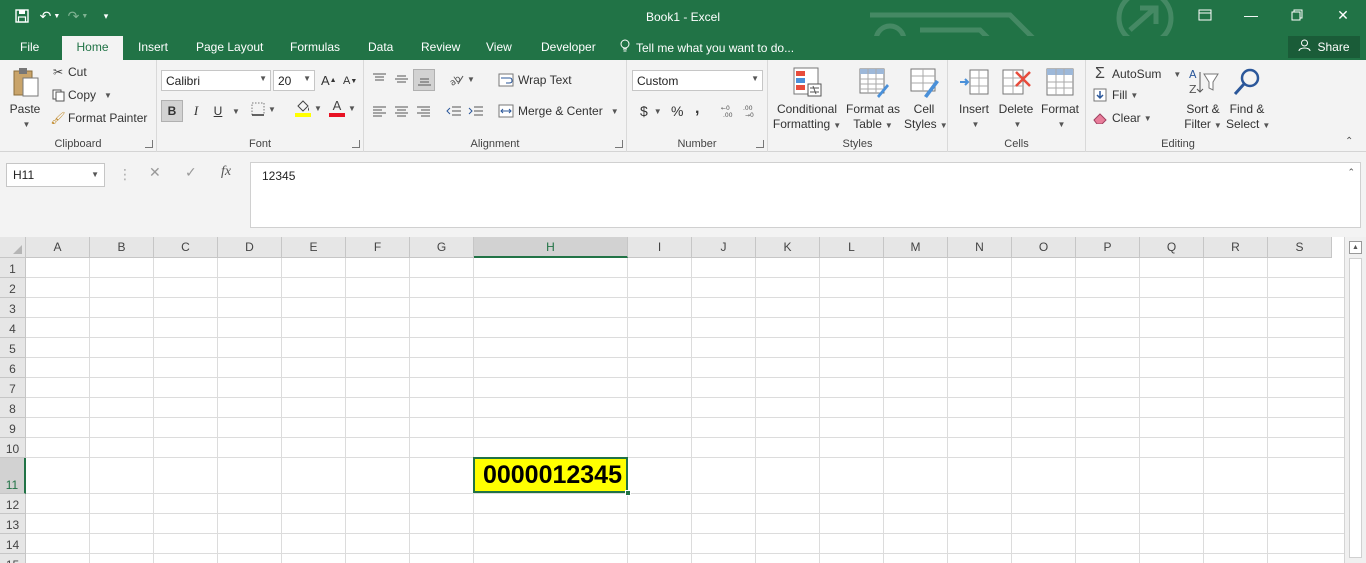 The height and width of the screenshot is (563, 1366). What do you see at coordinates (13, 524) in the screenshot?
I see `row-header-13: 13` at bounding box center [13, 524].